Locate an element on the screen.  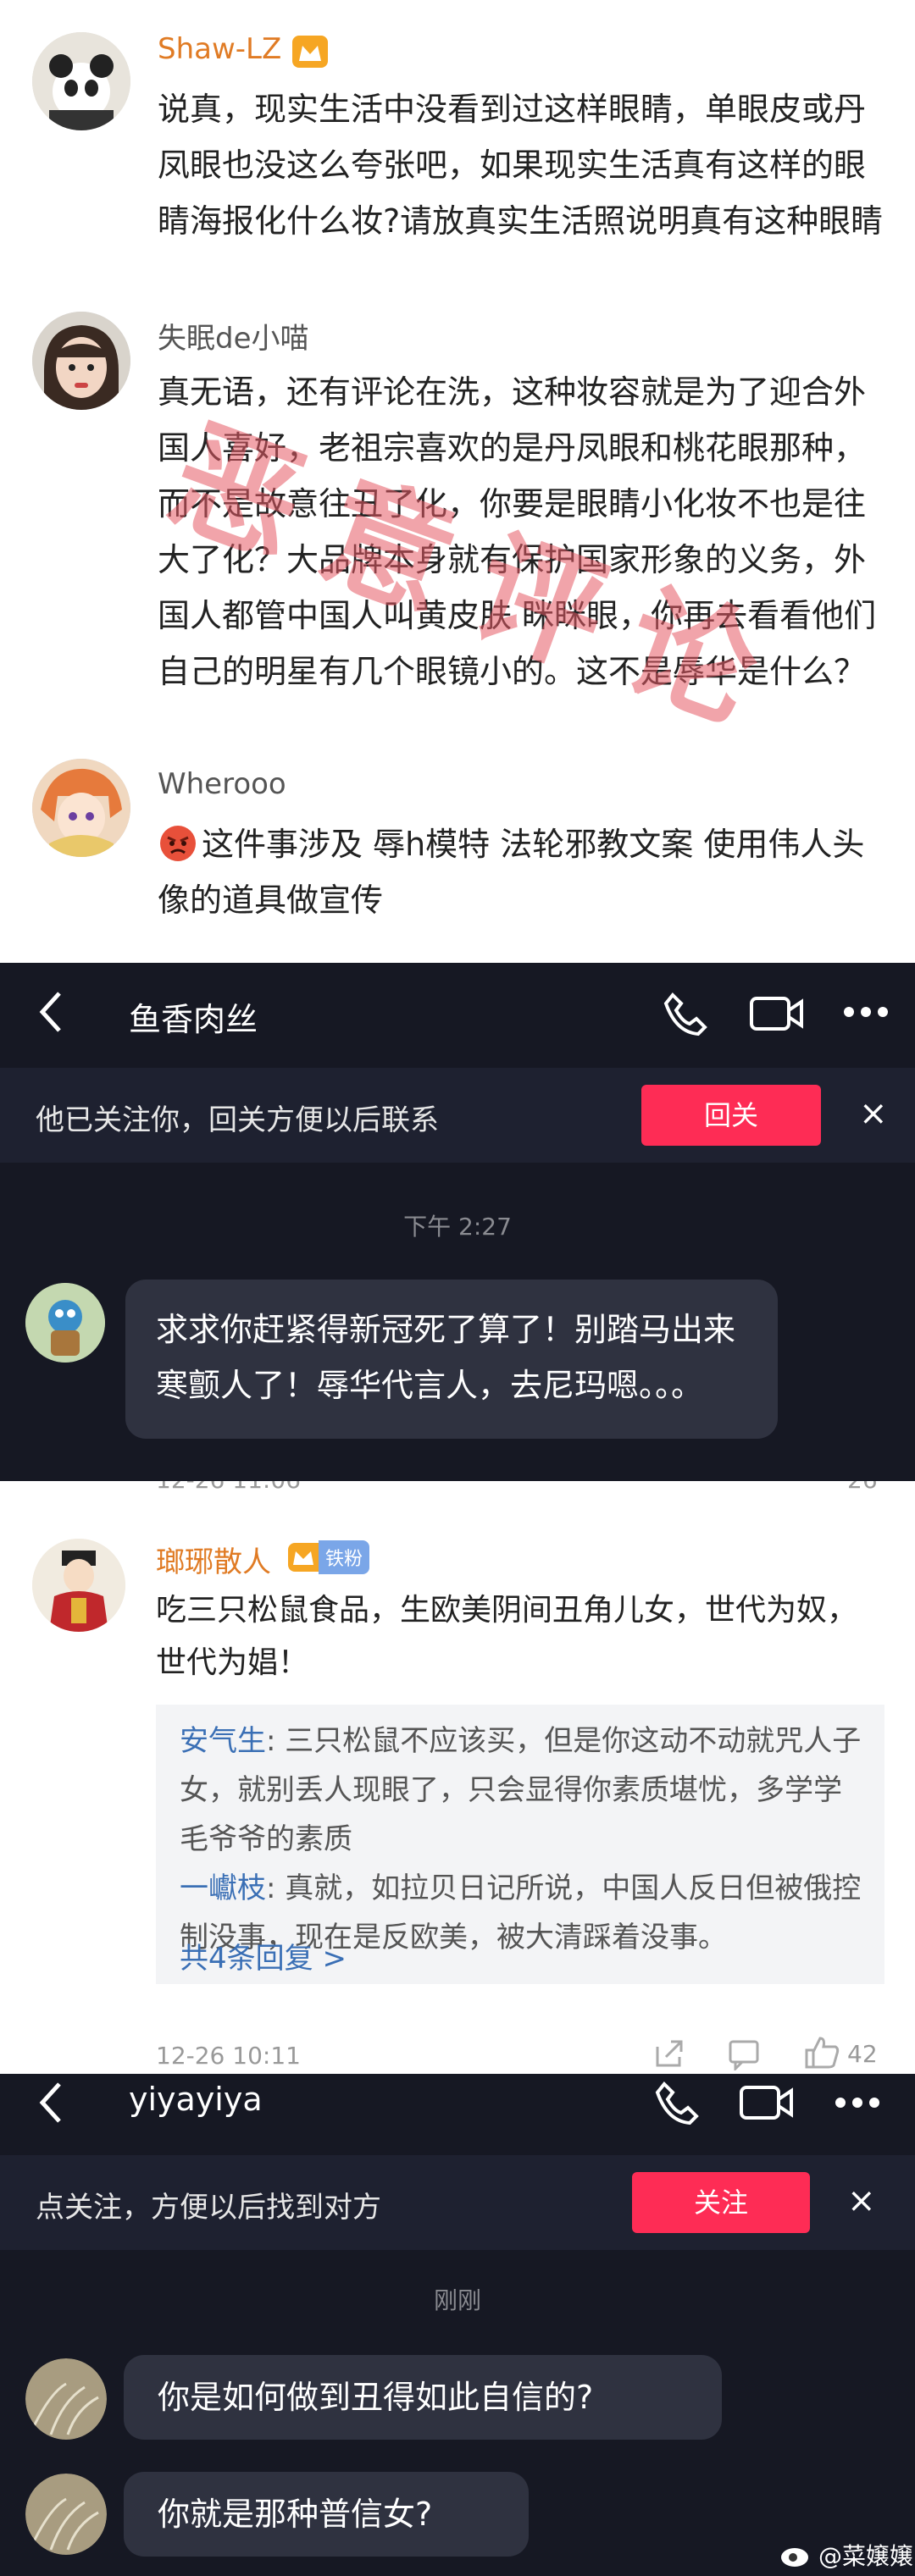
girl-avatar-icon is located at coordinates (81, 361).